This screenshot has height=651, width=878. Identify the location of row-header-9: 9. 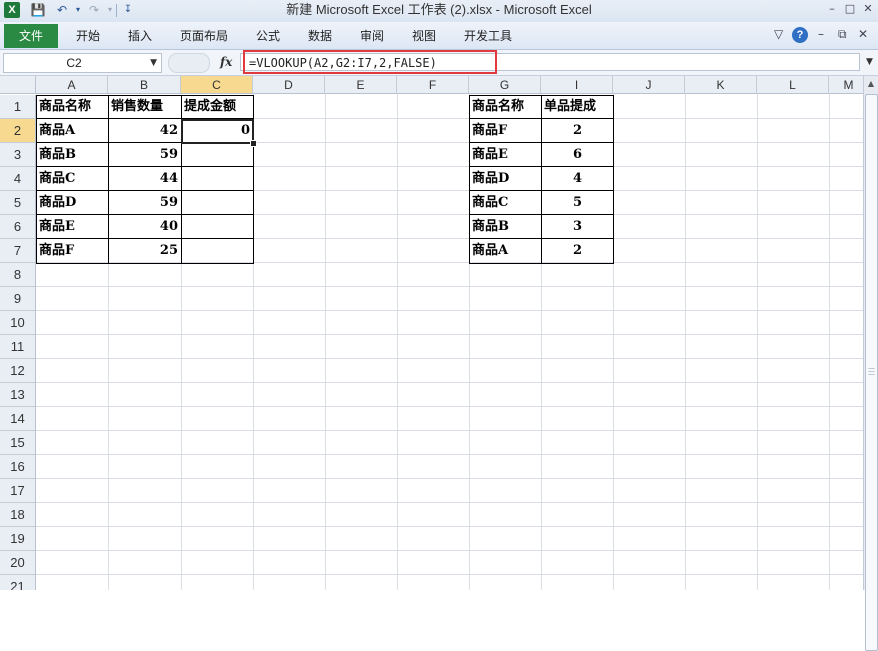
(18, 299).